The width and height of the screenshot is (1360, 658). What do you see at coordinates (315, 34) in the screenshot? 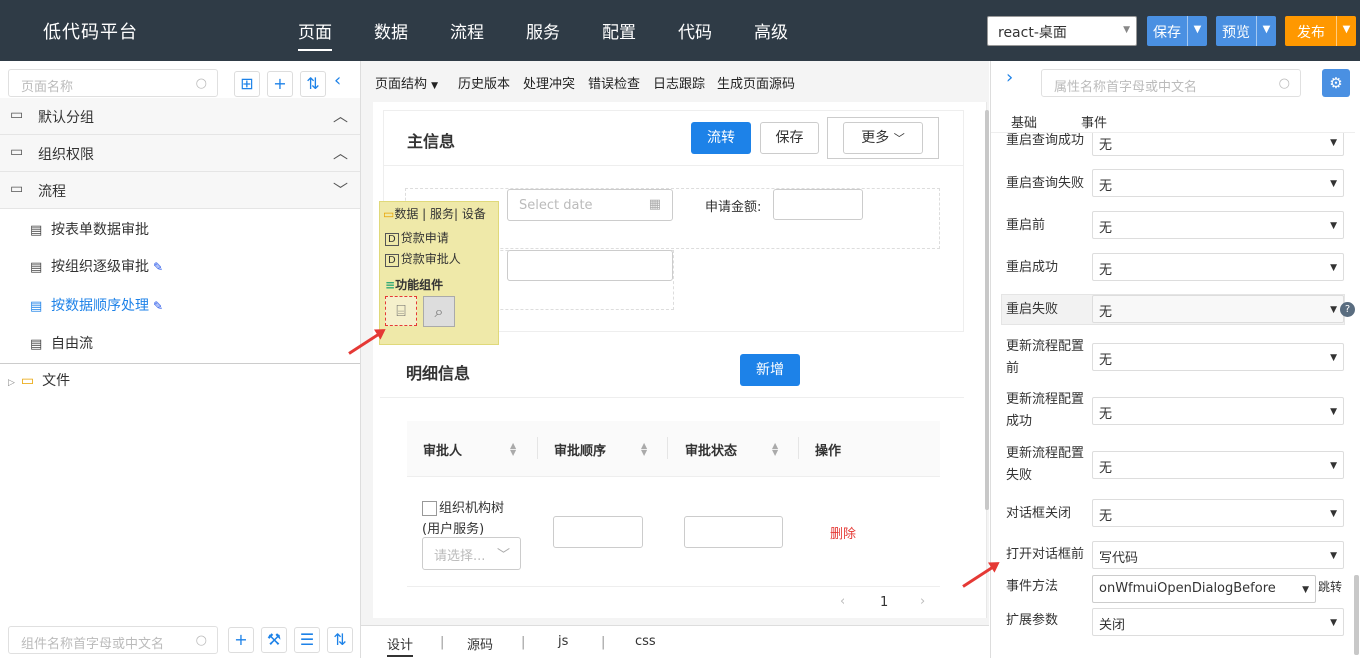
I see `nav-page: 页面` at bounding box center [315, 34].